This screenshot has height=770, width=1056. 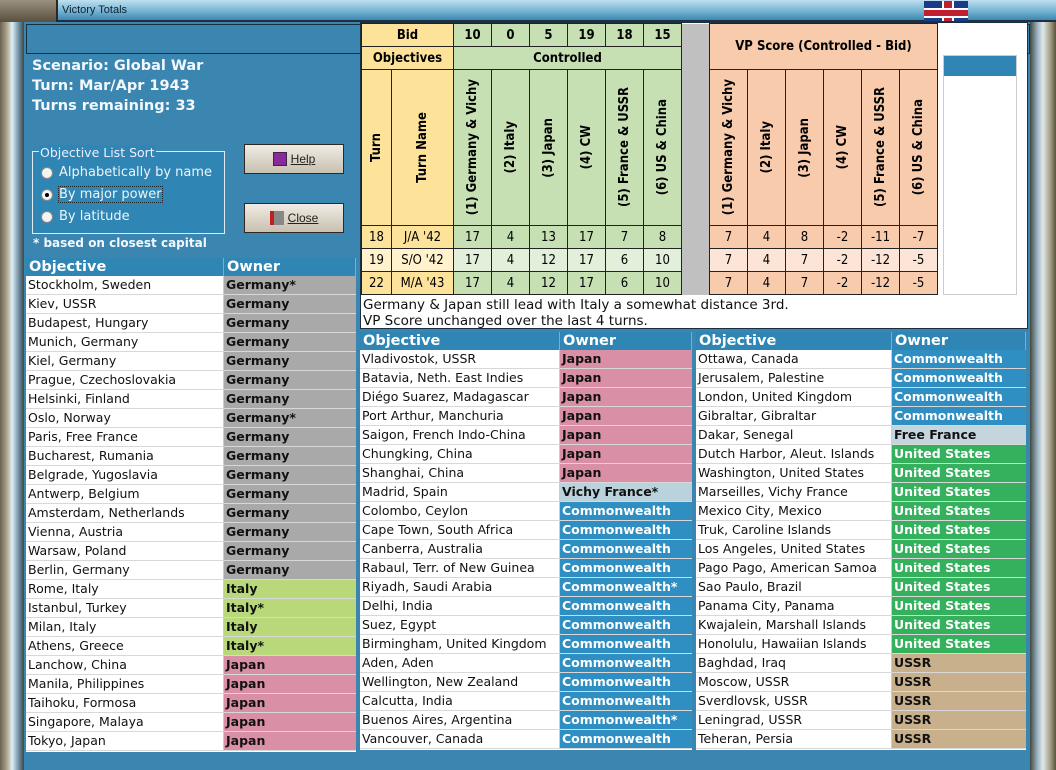 What do you see at coordinates (526, 587) in the screenshot?
I see `list-item: Riyadh, Saudi Arabia Commonwealth*` at bounding box center [526, 587].